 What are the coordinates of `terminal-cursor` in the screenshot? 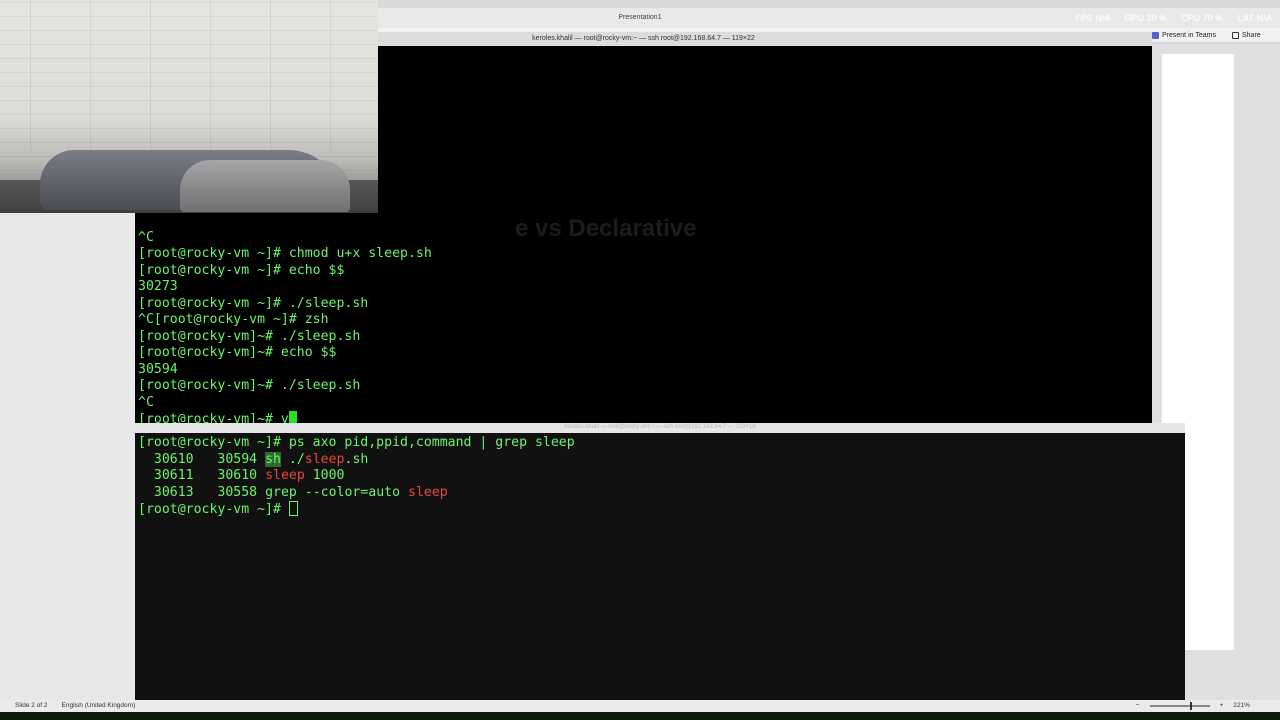 It's located at (293, 508).